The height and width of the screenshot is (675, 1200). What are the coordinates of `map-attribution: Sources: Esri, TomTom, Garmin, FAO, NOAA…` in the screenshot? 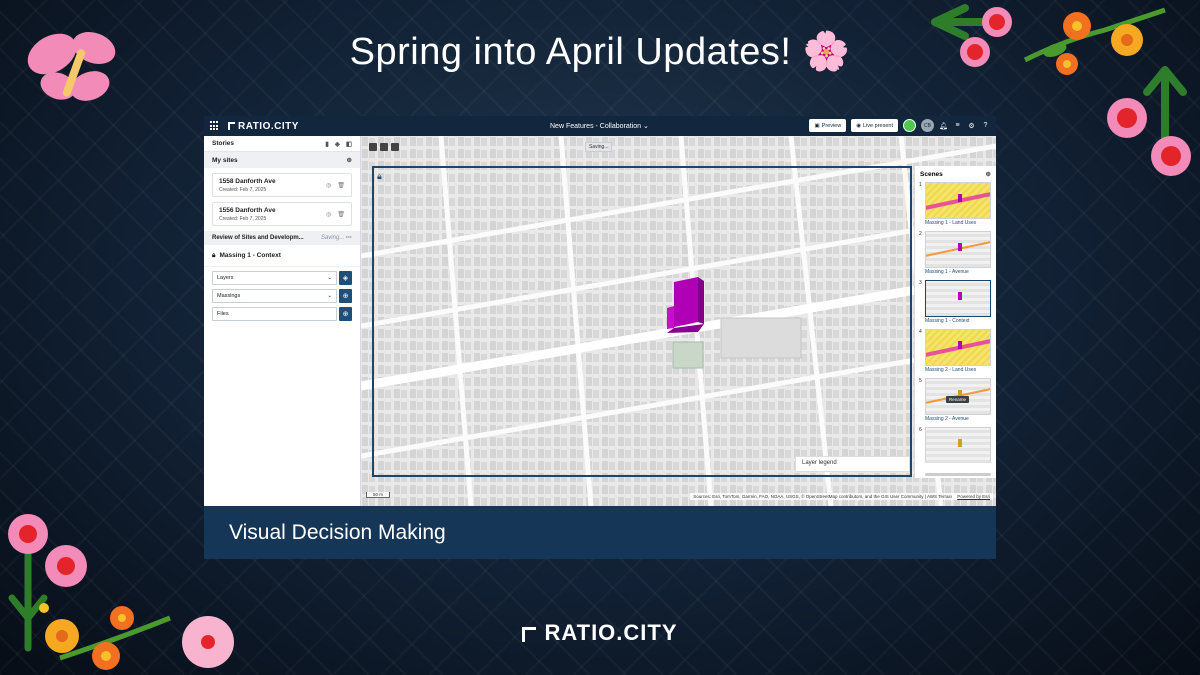 It's located at (841, 496).